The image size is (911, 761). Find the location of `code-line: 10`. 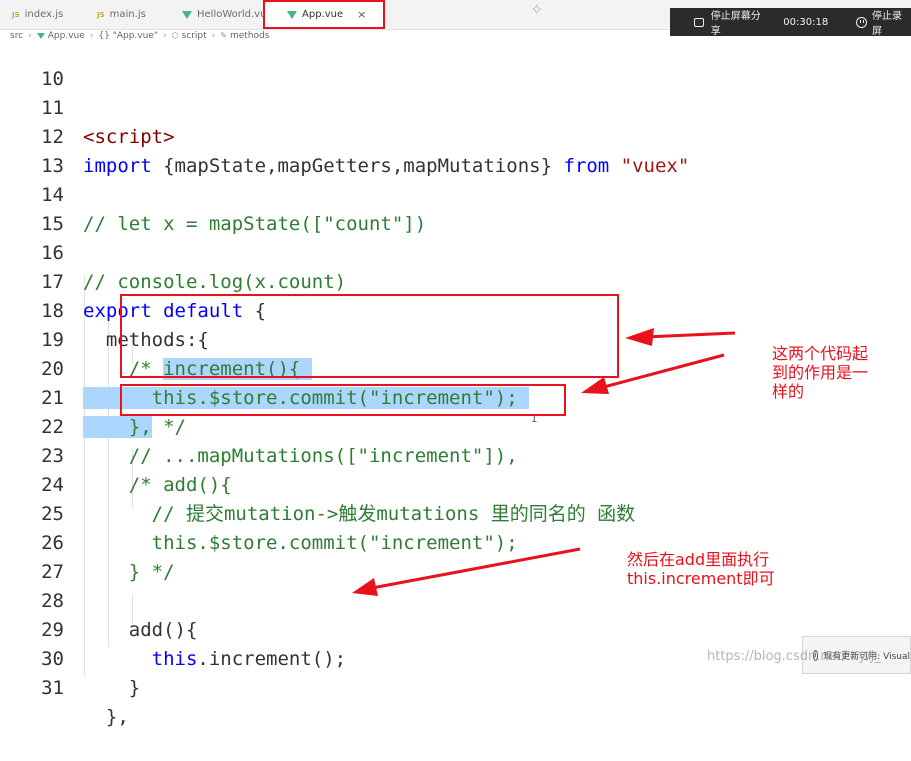

code-line: 10 is located at coordinates (455, 63).